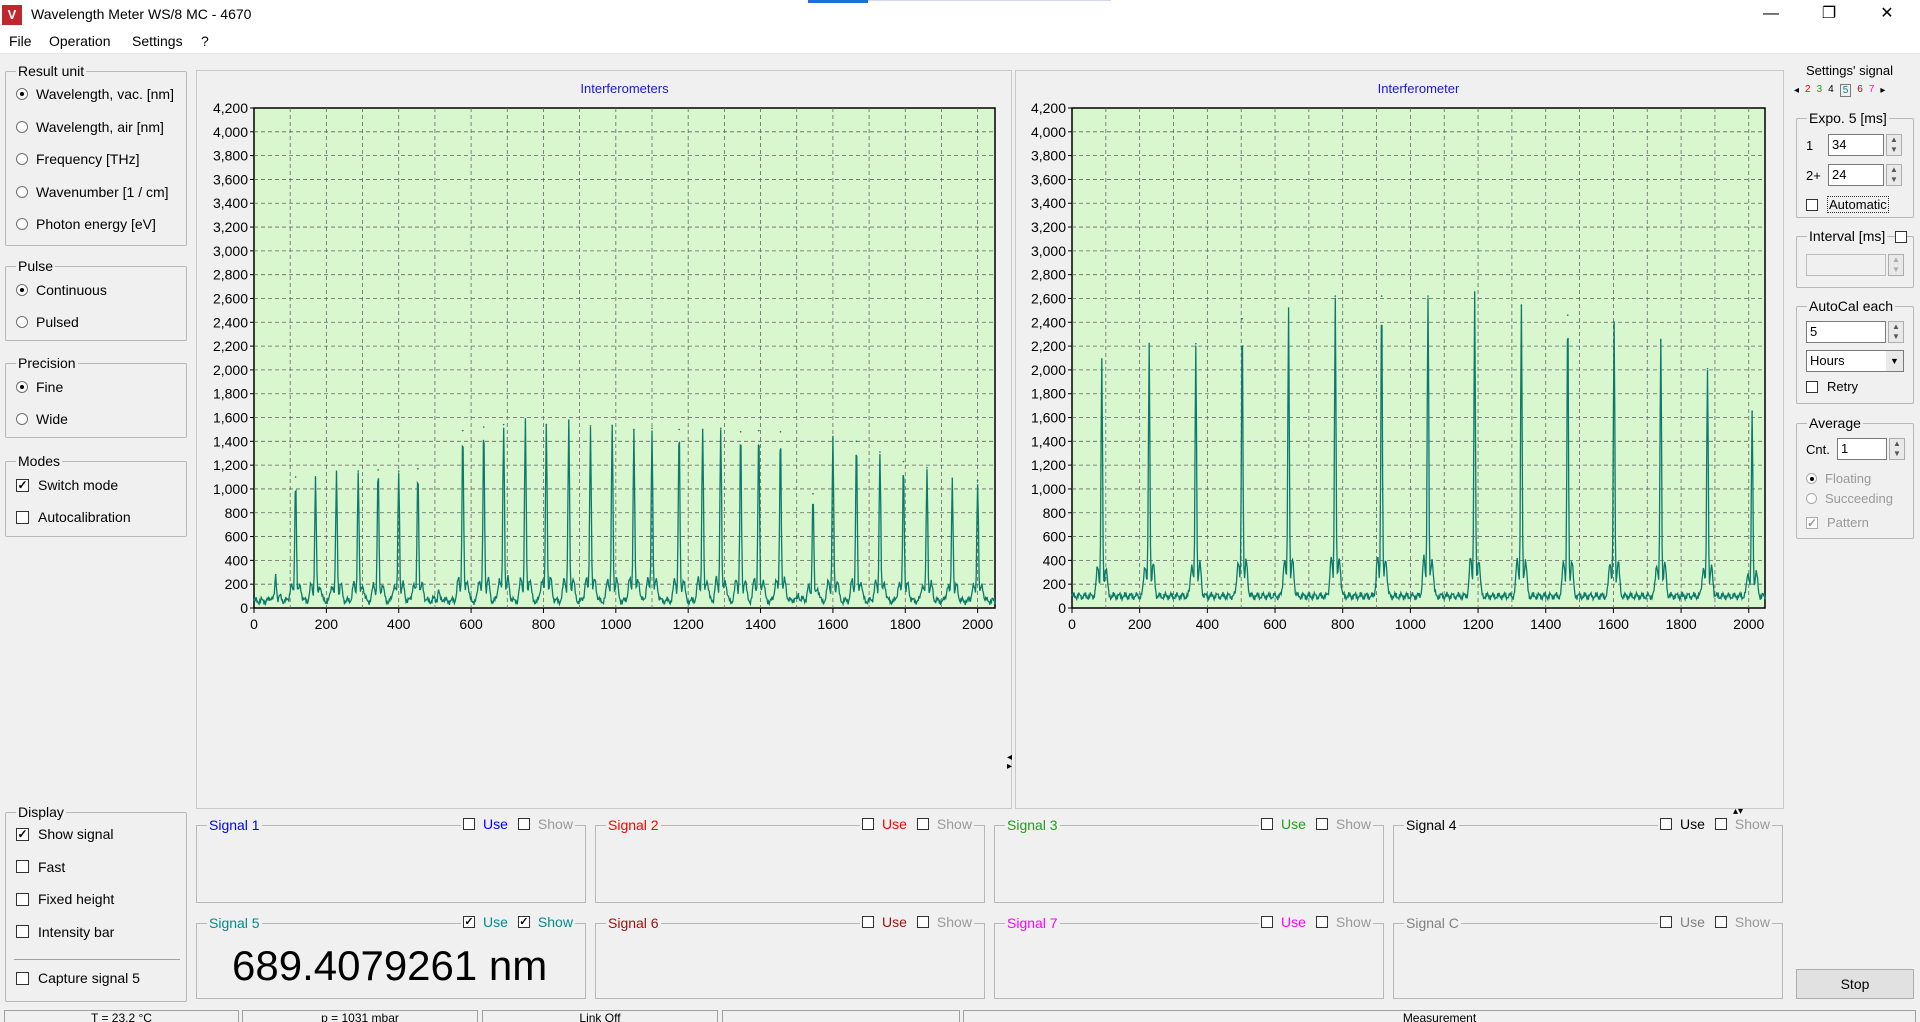 This screenshot has height=1022, width=1920. I want to click on chevron-down-icon: ▼, so click(1894, 361).